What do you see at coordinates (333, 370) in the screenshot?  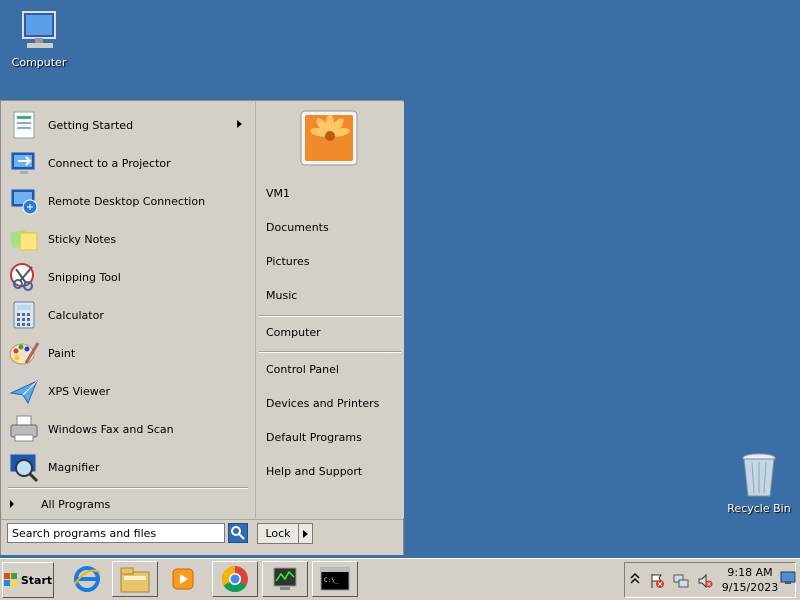 I see `place-item-control-panel: Control Panel` at bounding box center [333, 370].